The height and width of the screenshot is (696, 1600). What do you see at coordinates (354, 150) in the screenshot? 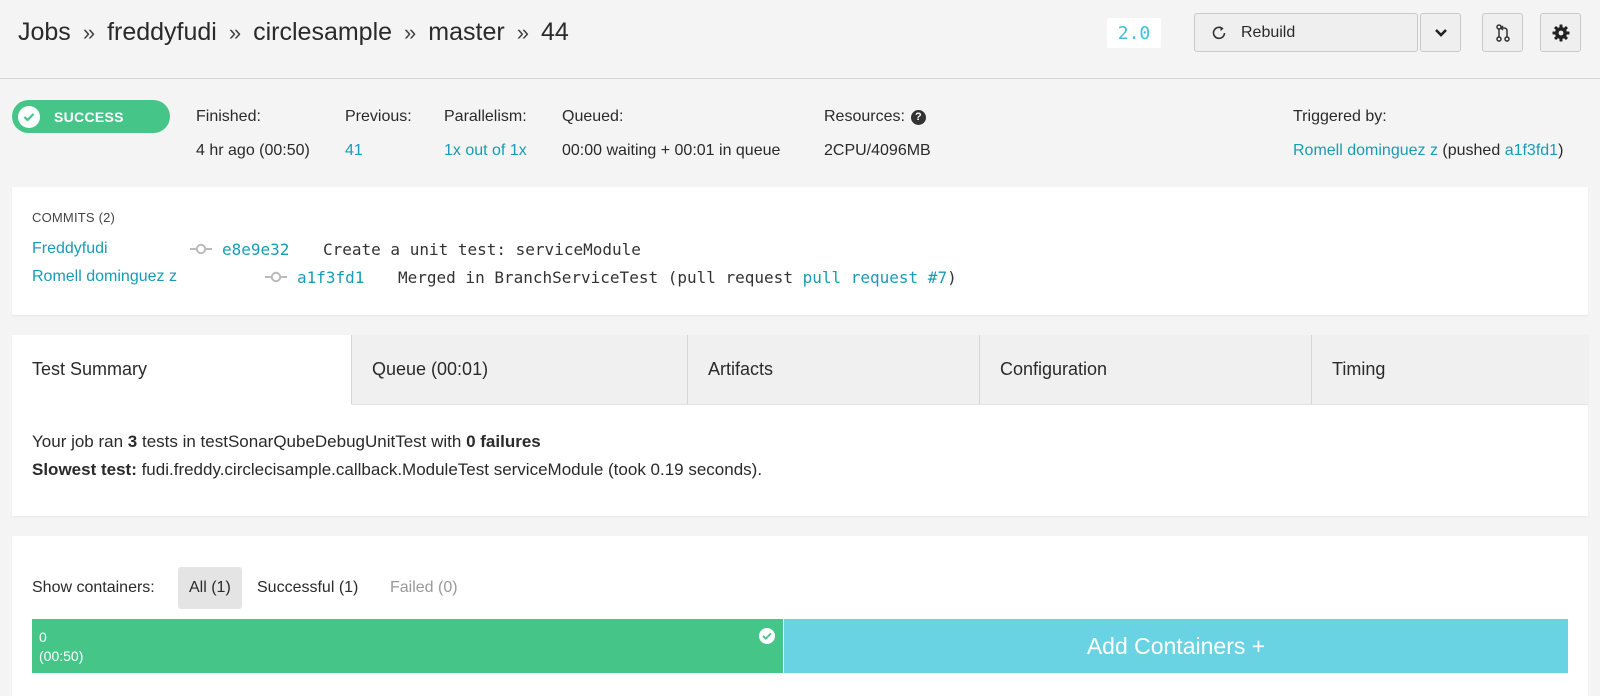
I see `previous-build-link: 41` at bounding box center [354, 150].